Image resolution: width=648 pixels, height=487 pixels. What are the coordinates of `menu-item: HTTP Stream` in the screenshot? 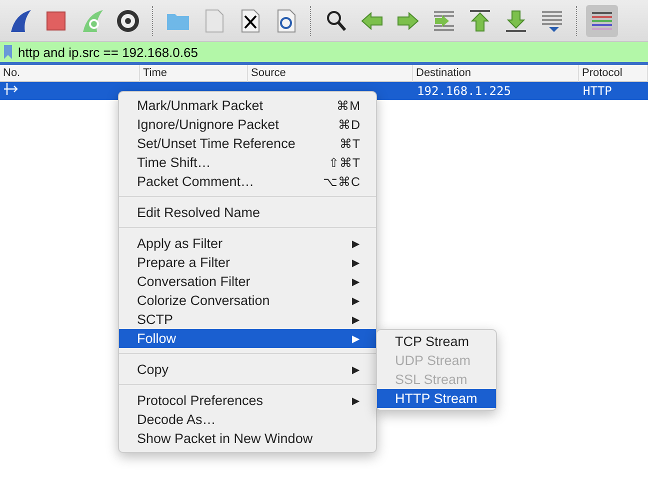 It's located at (436, 398).